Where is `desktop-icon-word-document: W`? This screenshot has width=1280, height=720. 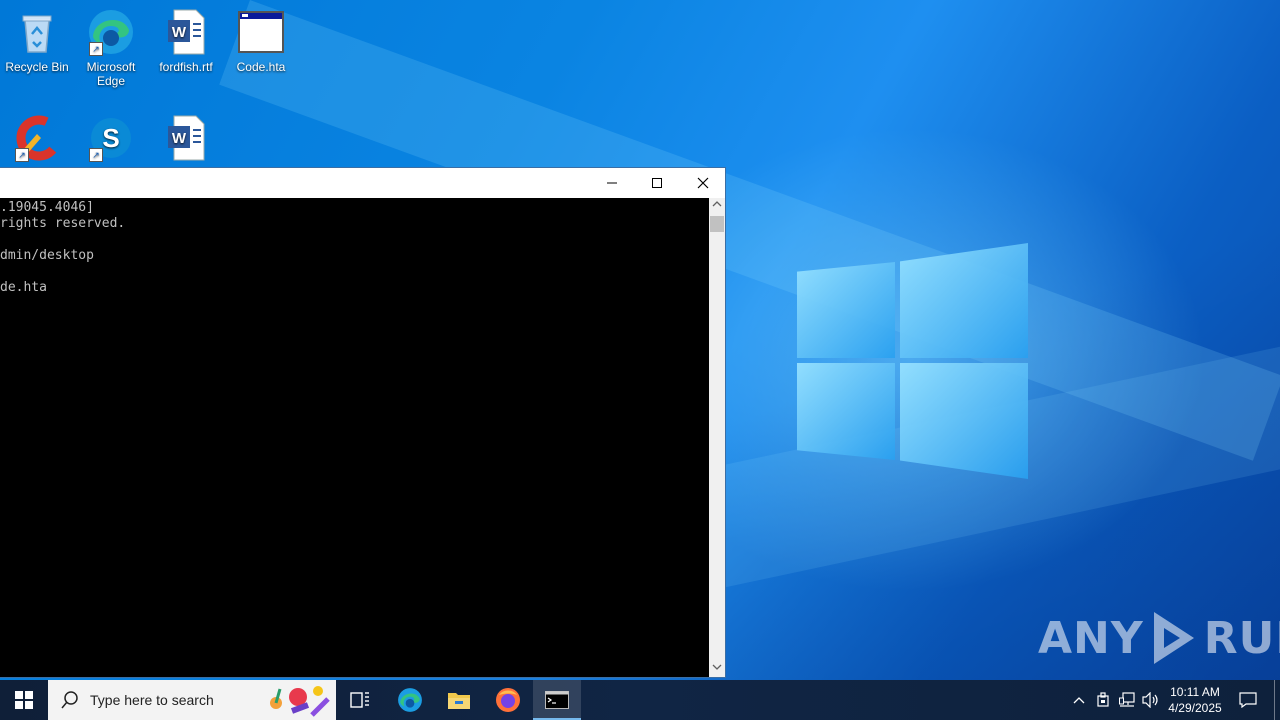
desktop-icon-word-document: W is located at coordinates (186, 140).